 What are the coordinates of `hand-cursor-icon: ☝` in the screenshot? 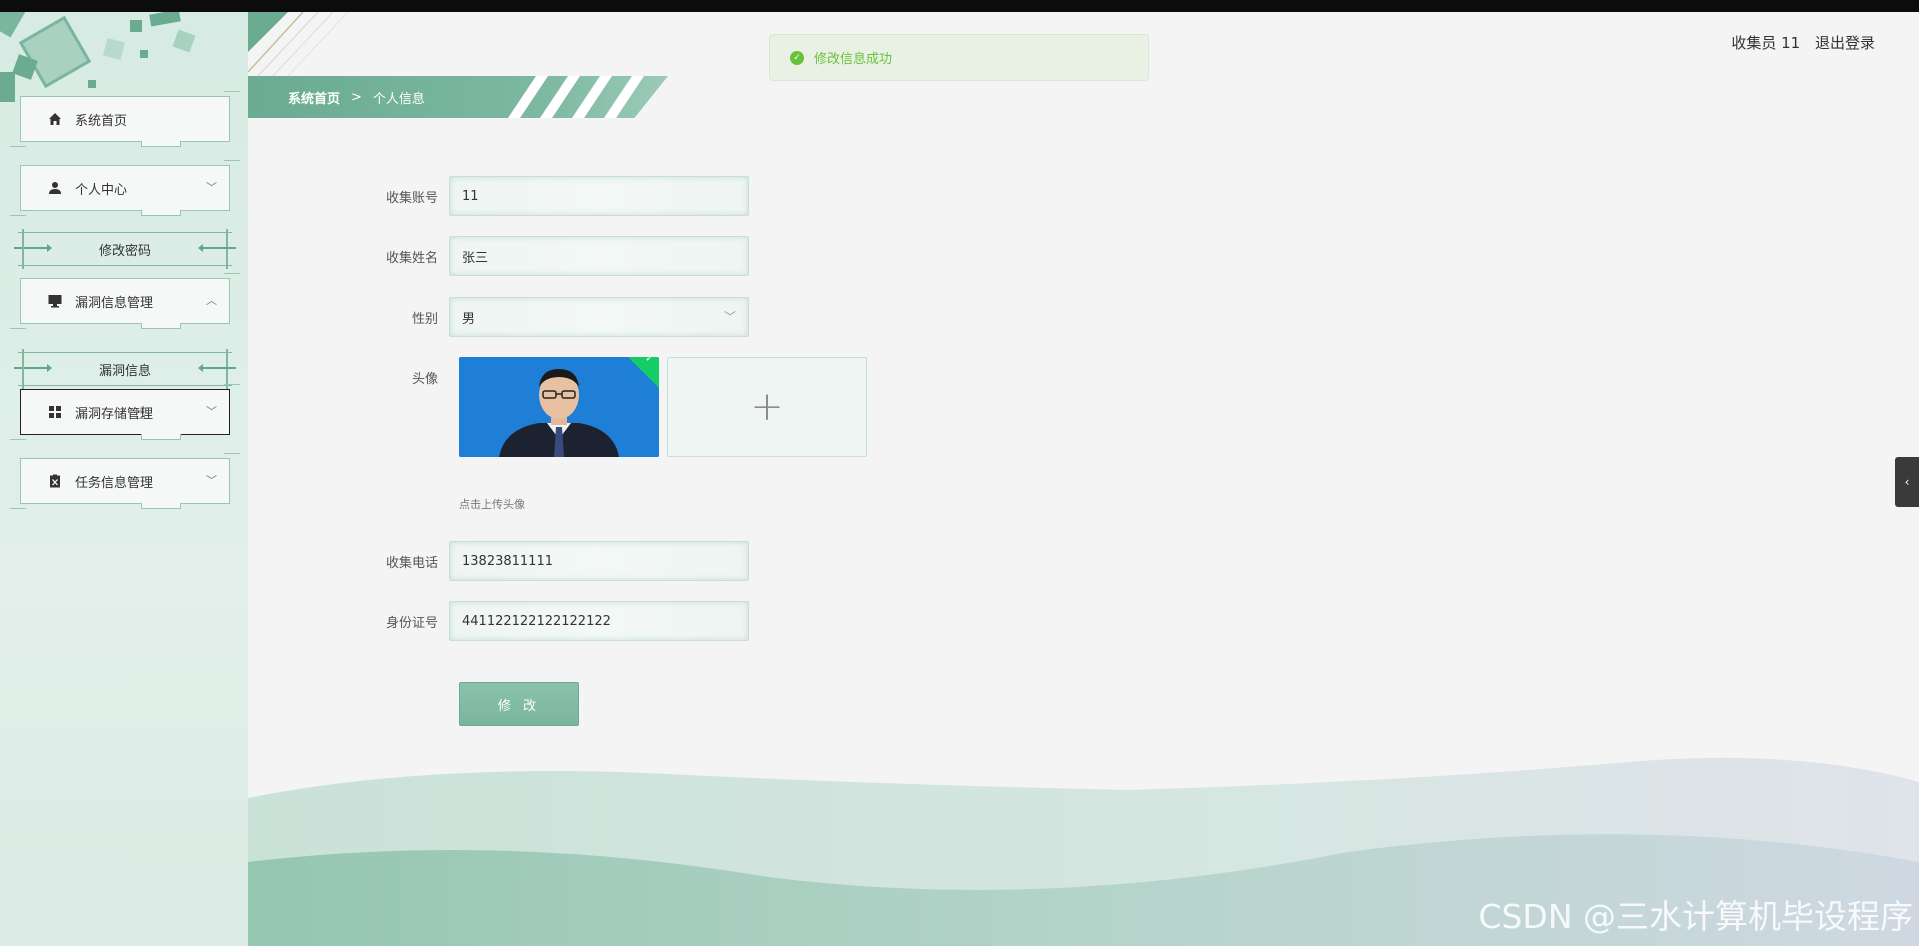 It's located at (140, 413).